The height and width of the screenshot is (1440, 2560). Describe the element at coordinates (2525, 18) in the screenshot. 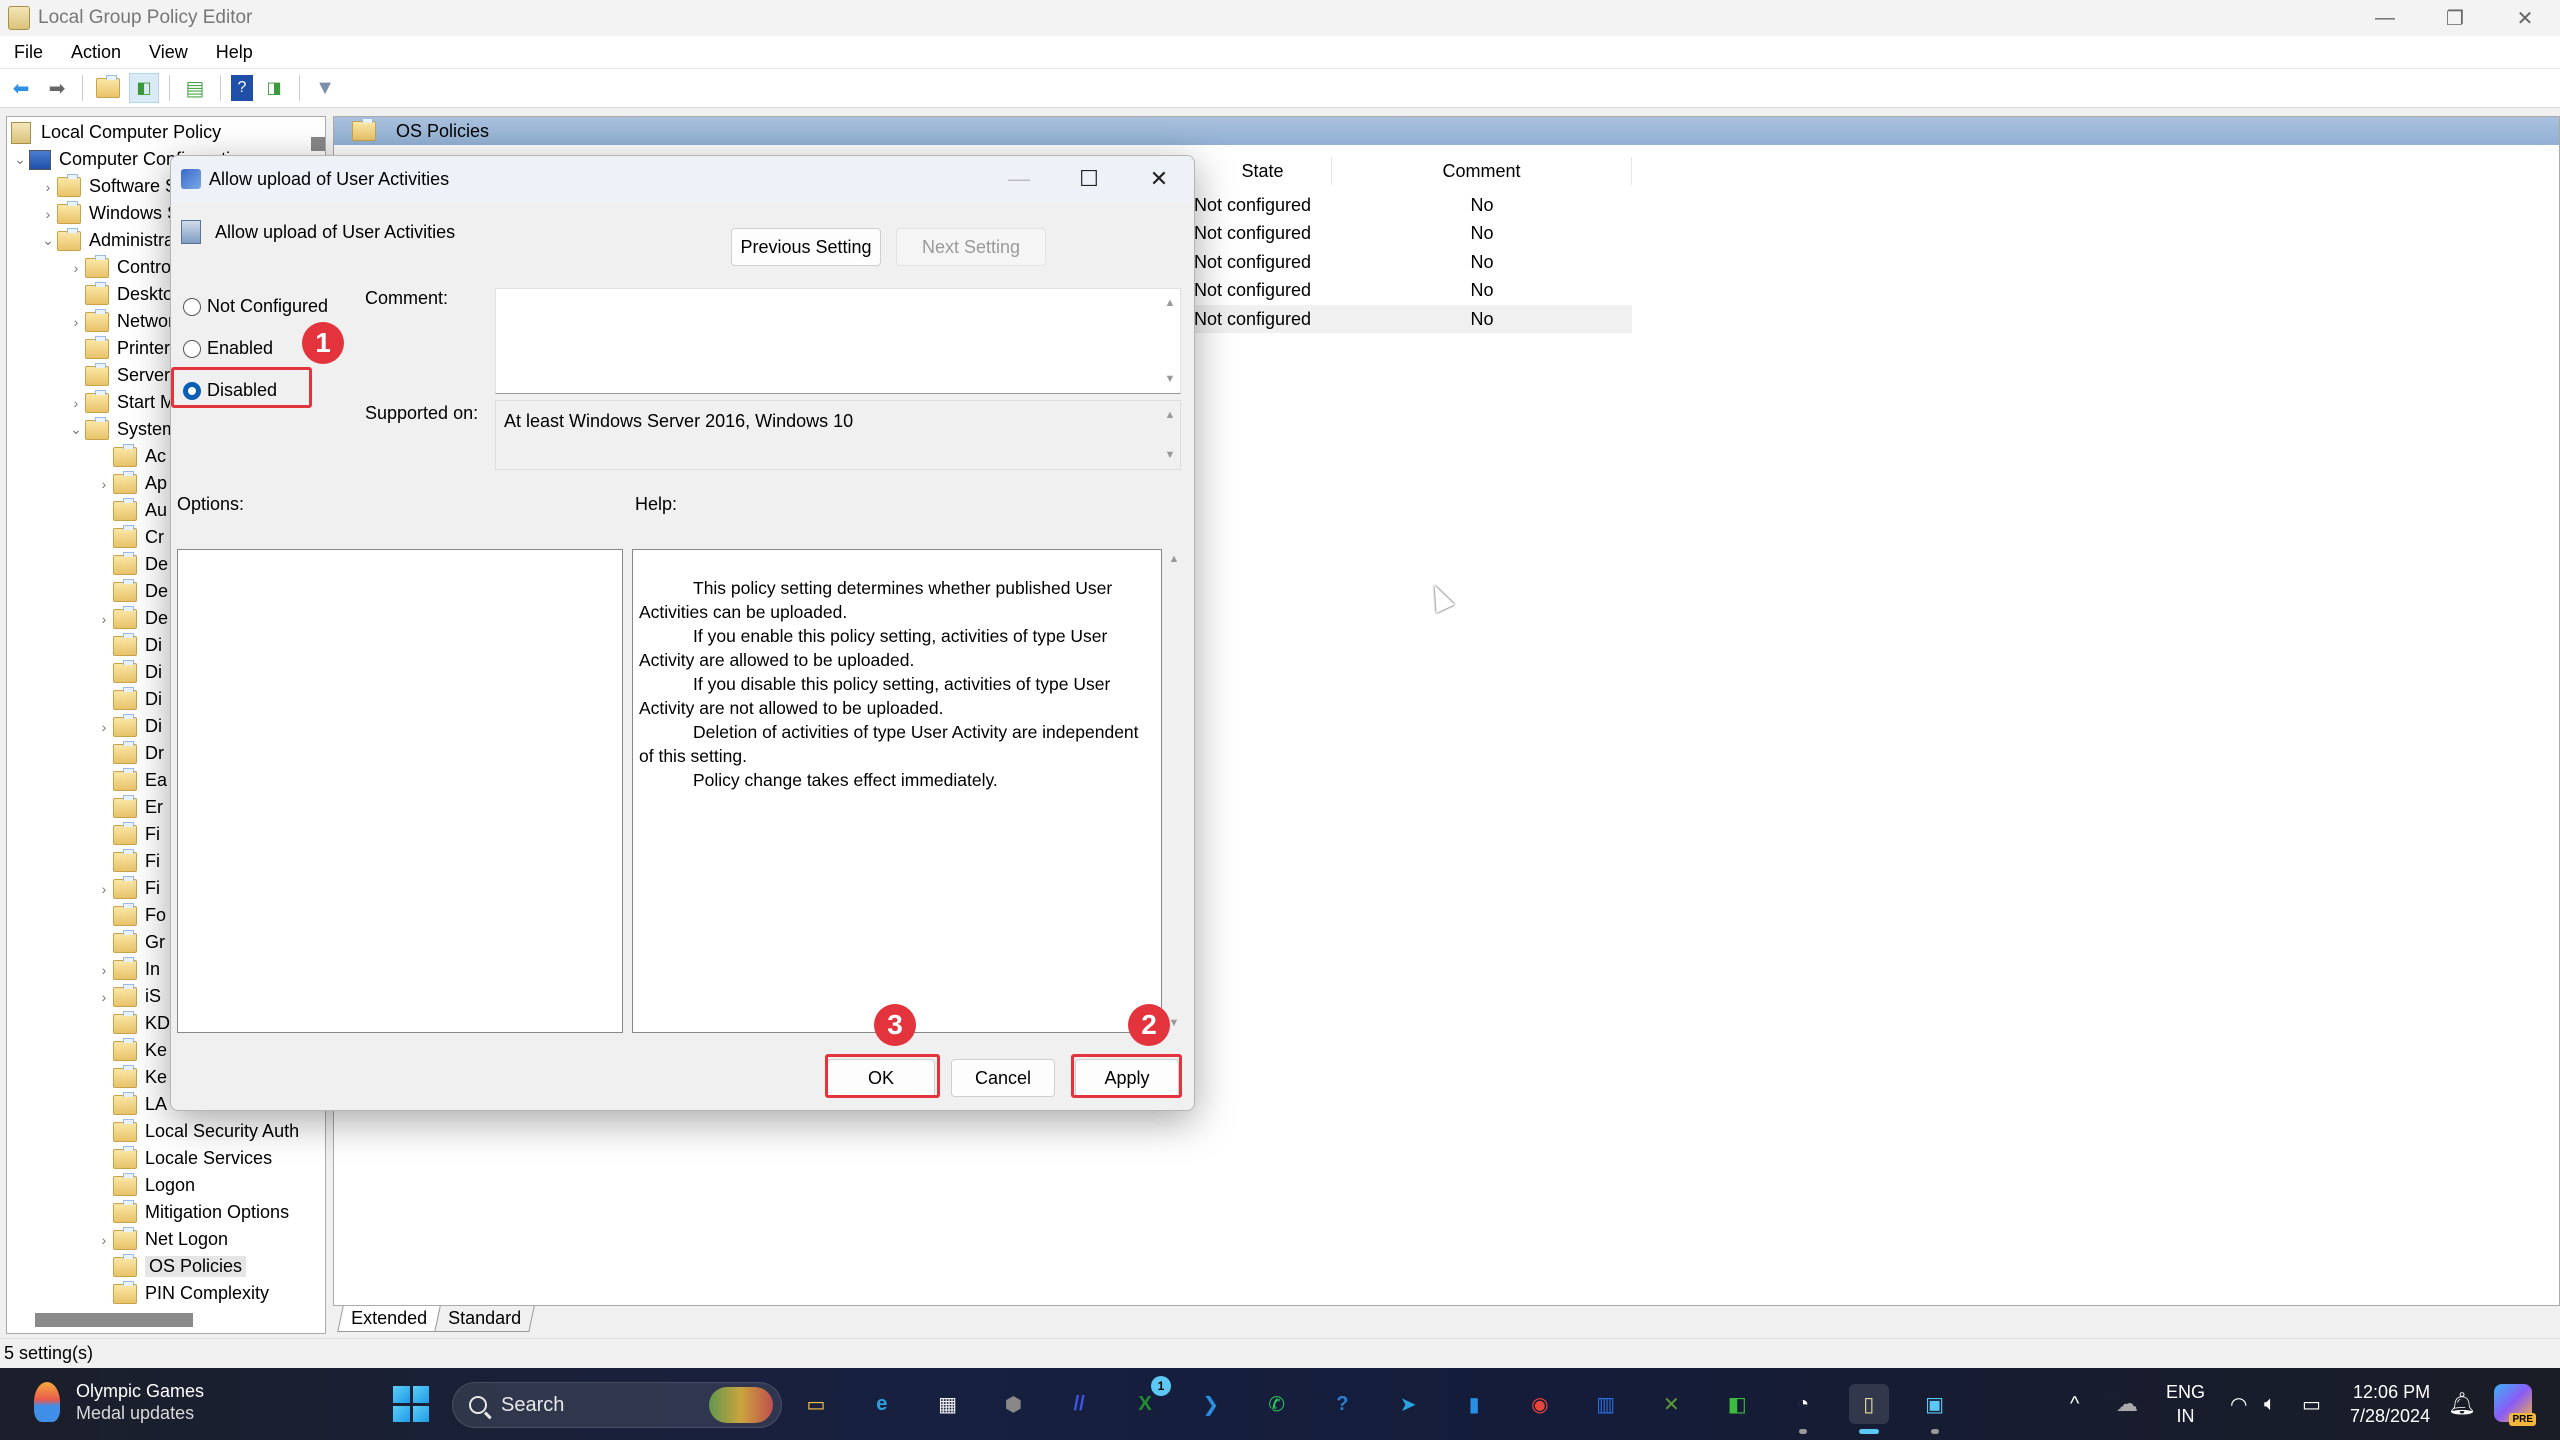

I see `close-button: ✕` at that location.